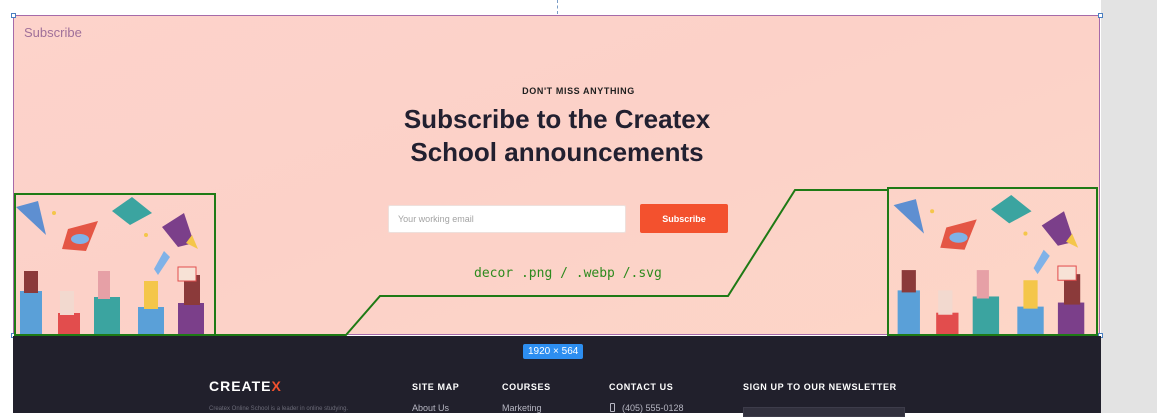 This screenshot has width=1157, height=417. What do you see at coordinates (553, 351) in the screenshot?
I see `frame-size-badge: 1920 × 564` at bounding box center [553, 351].